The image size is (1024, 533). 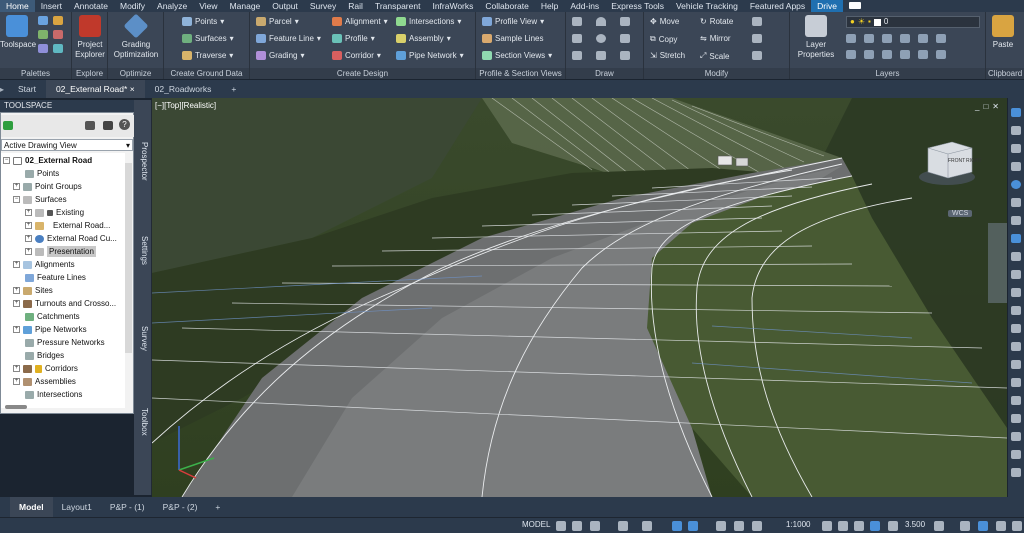 I want to click on units-icon, so click(x=893, y=526).